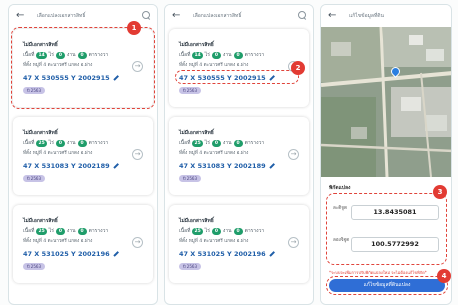 This screenshot has height=305, width=458. Describe the element at coordinates (237, 77) in the screenshot. I see `highlight-coords` at that location.